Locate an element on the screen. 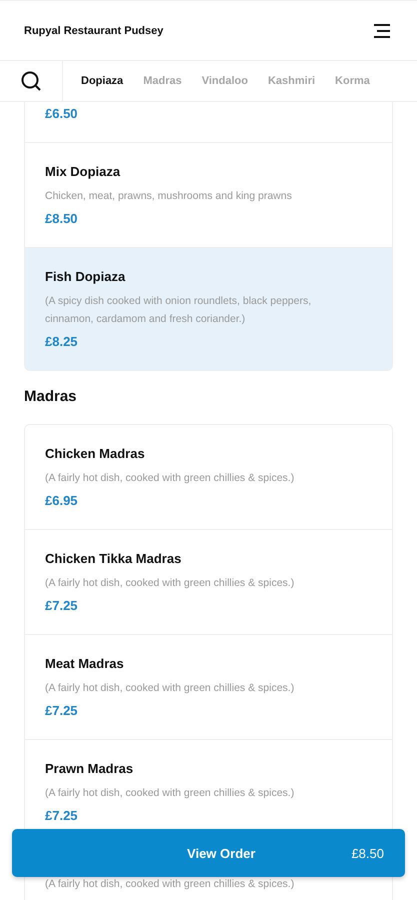 This screenshot has width=417, height=900. dish-name: Fish Dopiaza is located at coordinates (85, 277).